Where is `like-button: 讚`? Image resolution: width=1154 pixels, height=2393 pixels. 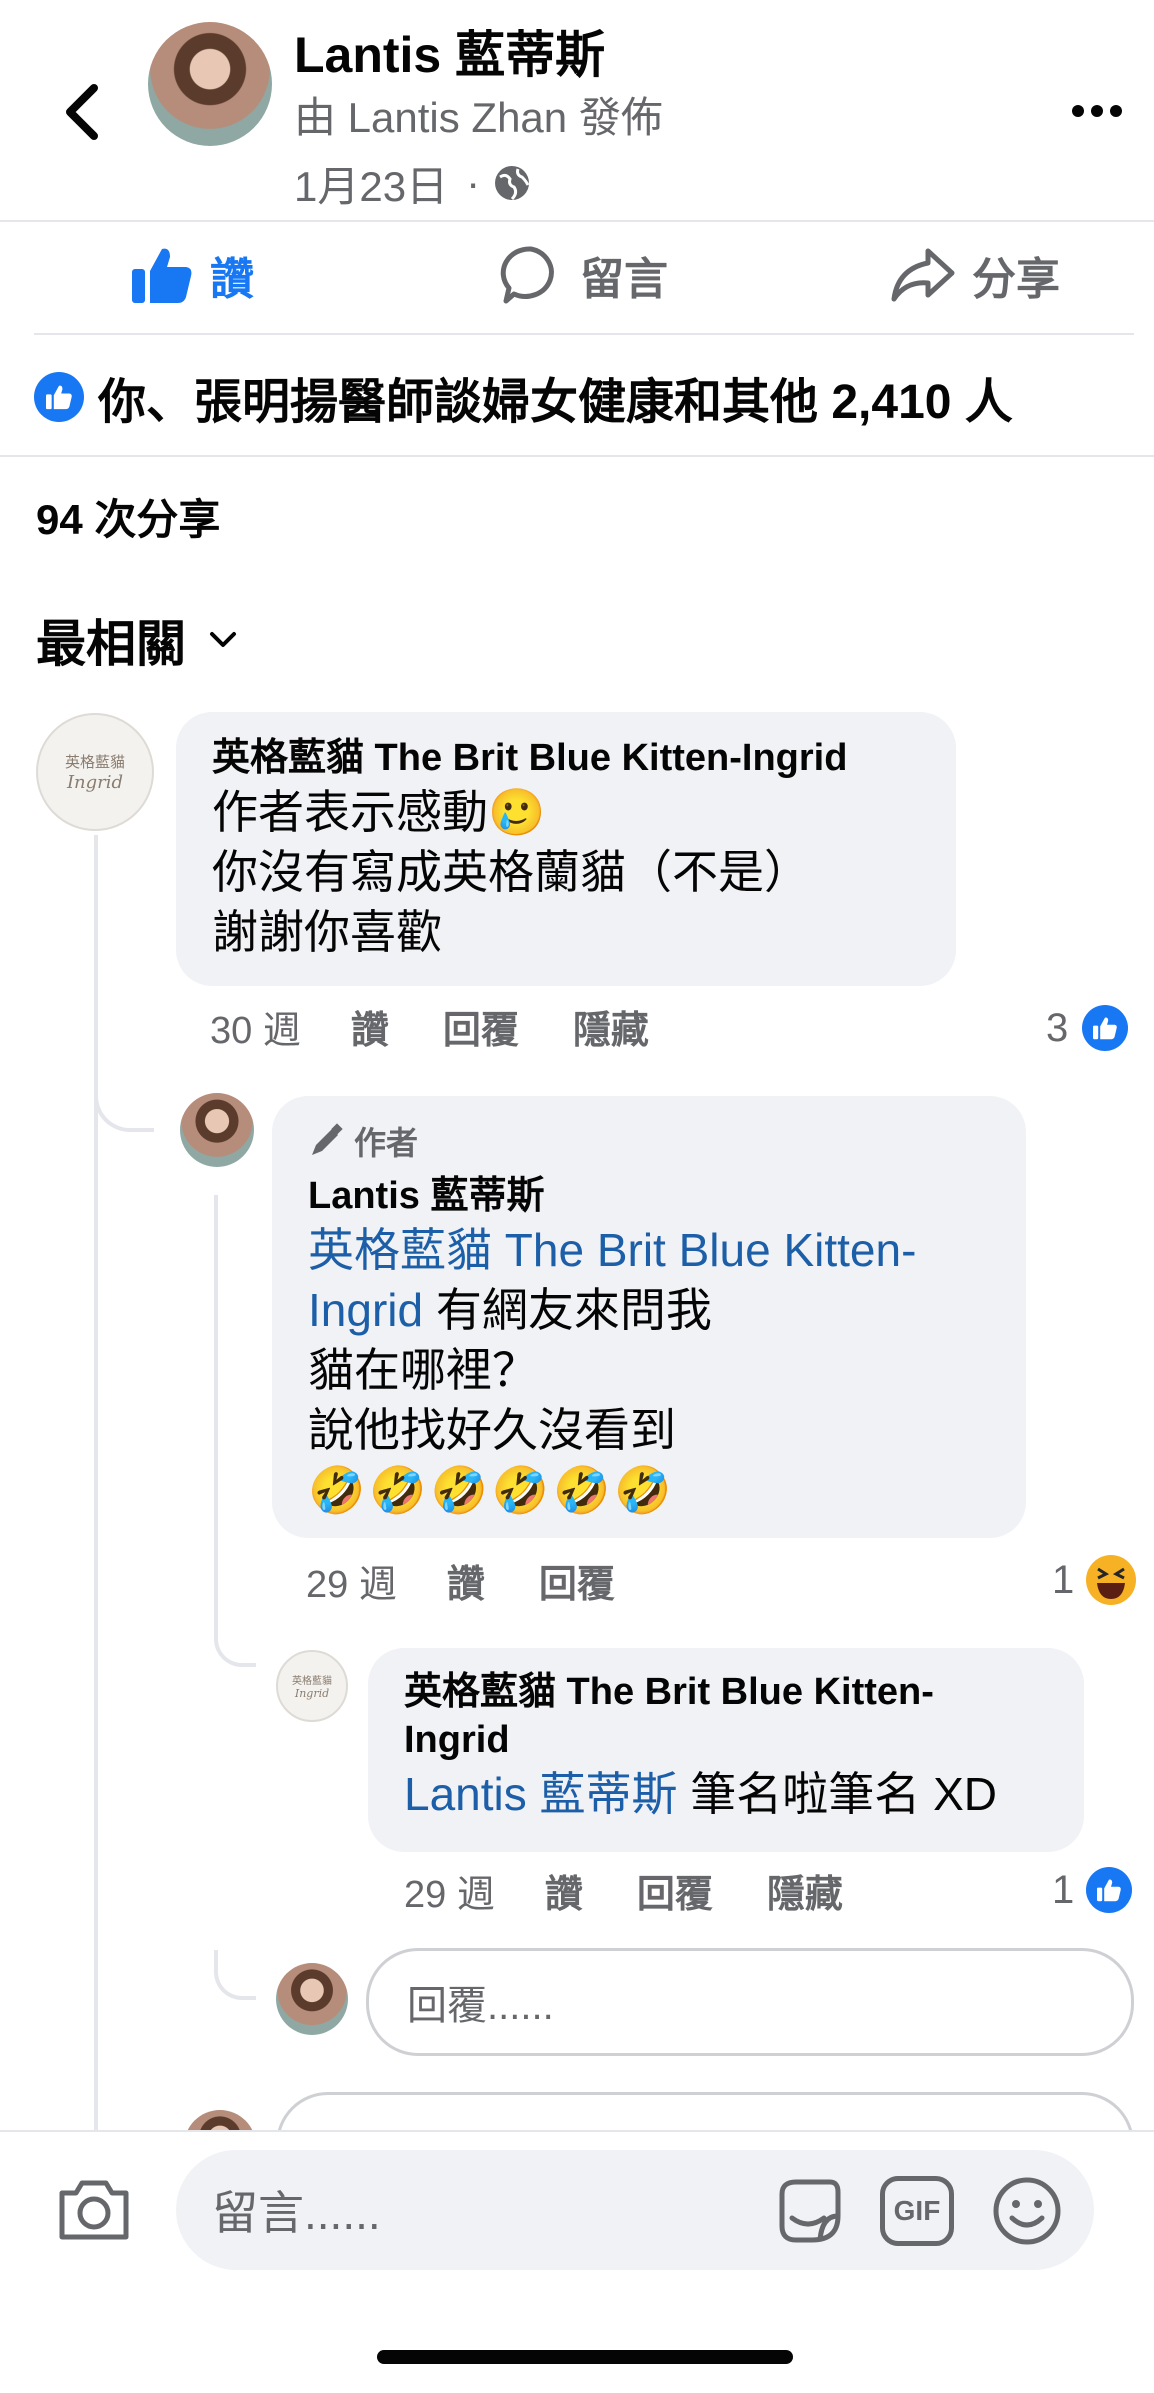 like-button: 讚 is located at coordinates (192, 275).